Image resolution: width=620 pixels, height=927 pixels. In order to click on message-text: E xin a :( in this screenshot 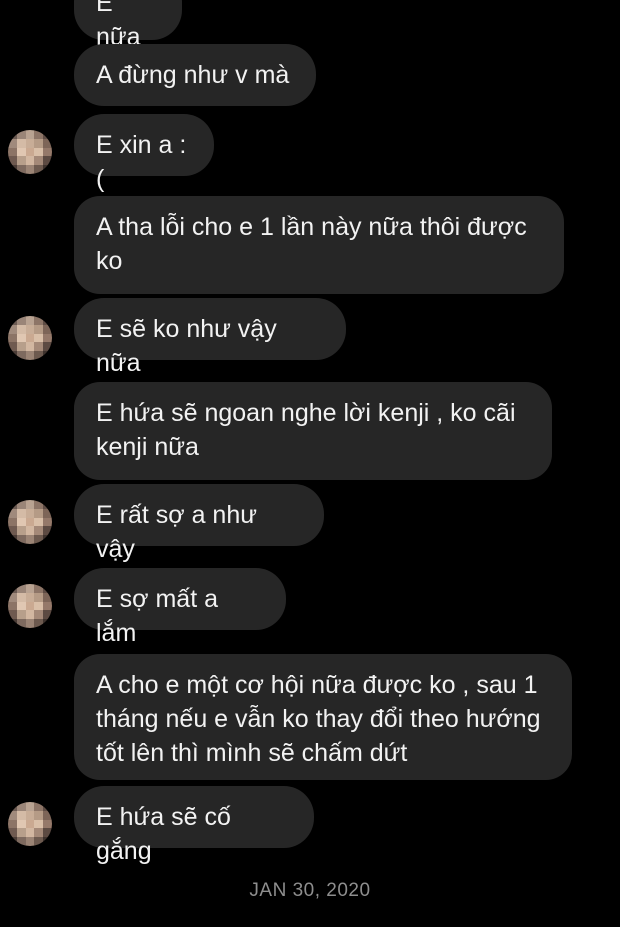, I will do `click(141, 162)`.